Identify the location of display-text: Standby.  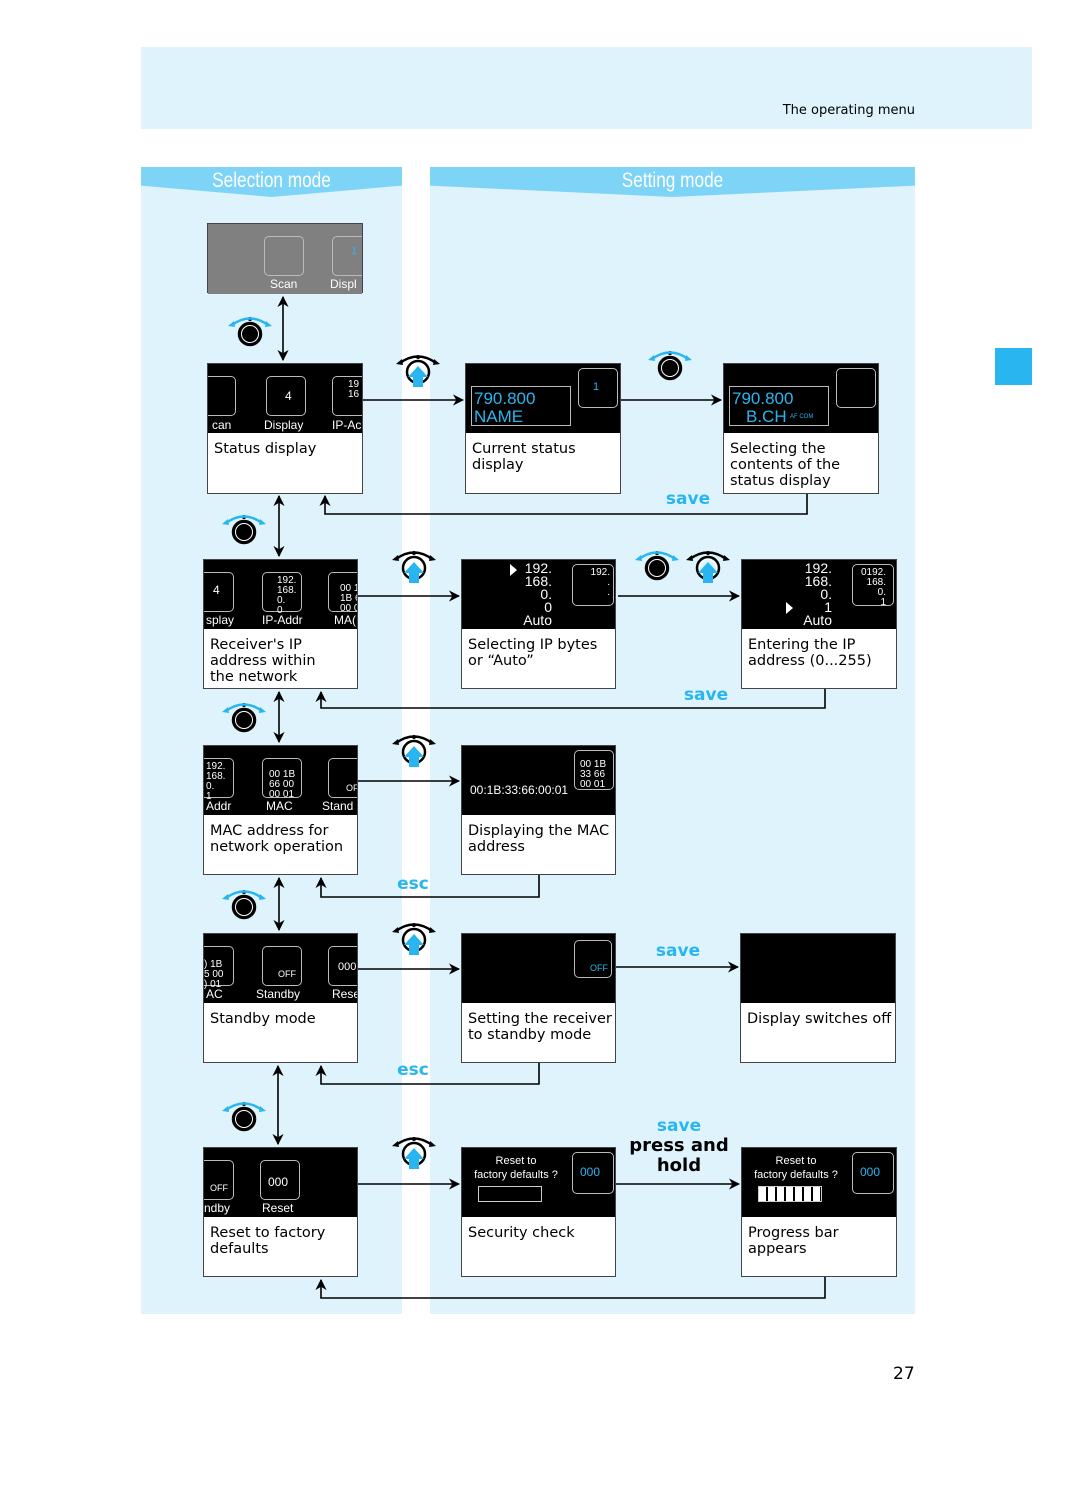
(278, 994).